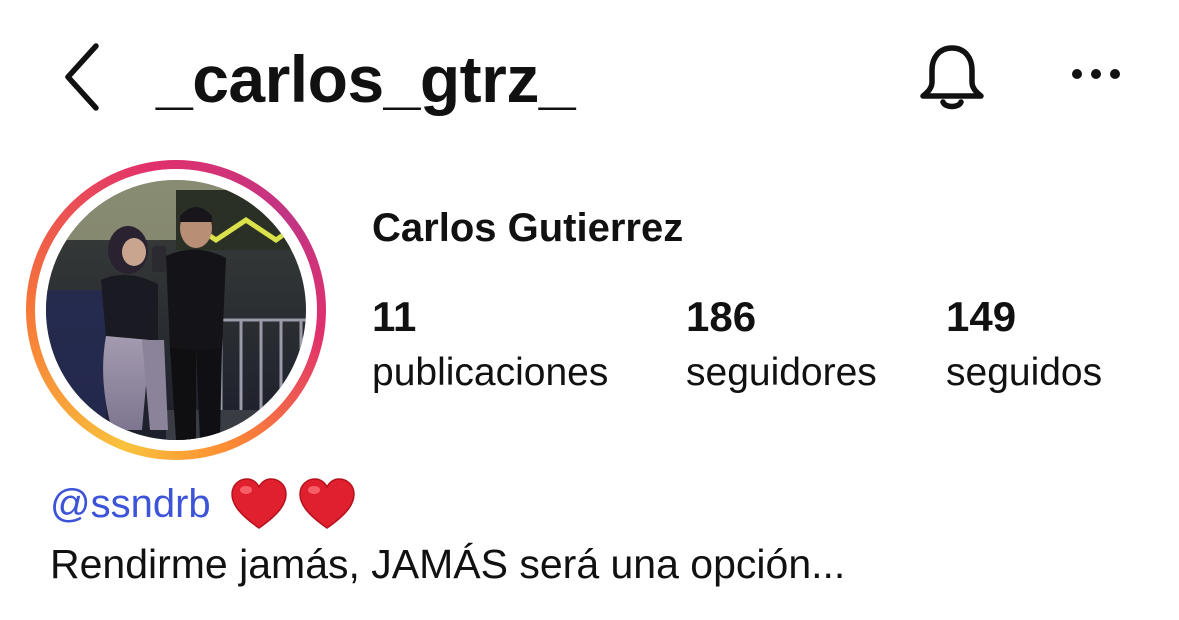  What do you see at coordinates (130, 504) in the screenshot?
I see `bio-mention-link: @ssndrb` at bounding box center [130, 504].